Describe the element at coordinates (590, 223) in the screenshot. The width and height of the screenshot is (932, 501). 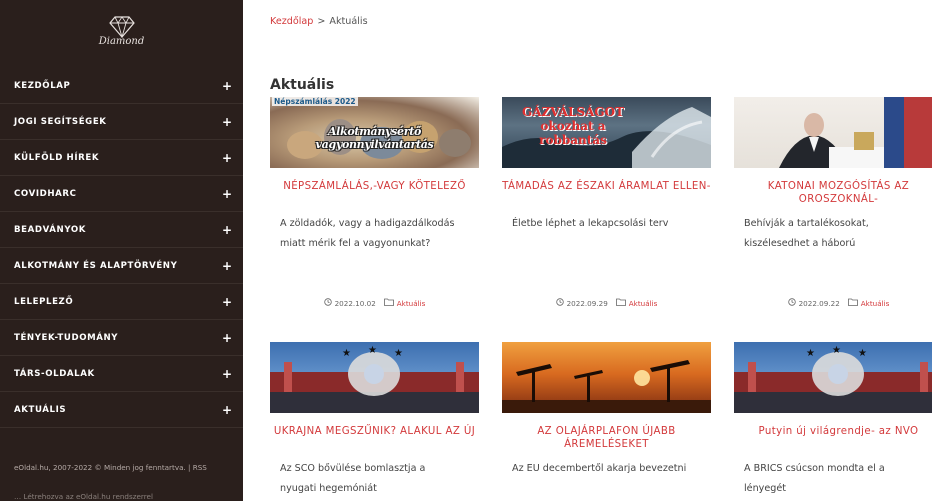
I see `article-excerpt: Életbe léphet a lekapcsolási terv` at that location.